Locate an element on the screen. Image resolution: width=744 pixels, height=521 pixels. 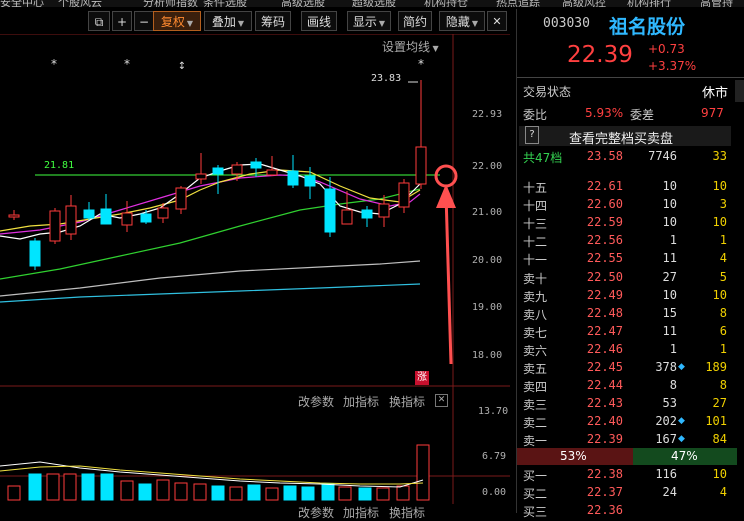
ask-row: 卖七 22.47 11 6 is located at coordinates (630, 332).